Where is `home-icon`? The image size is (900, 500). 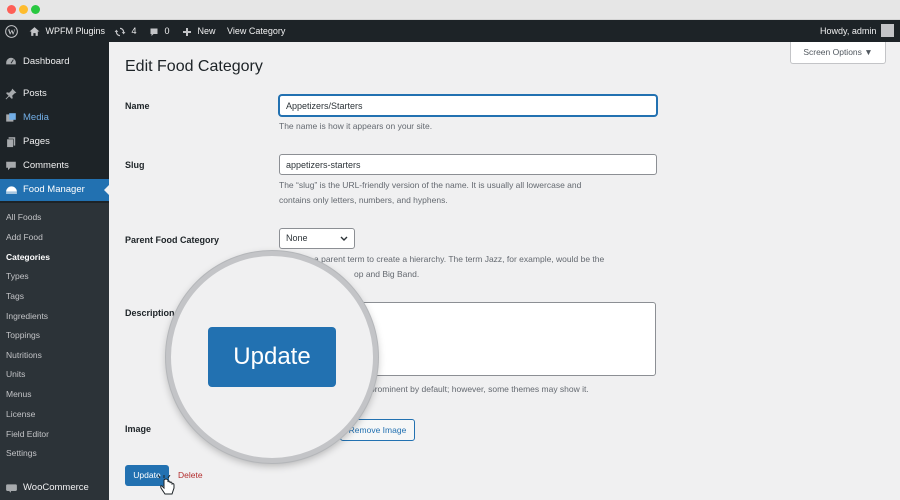
home-icon is located at coordinates (34, 32).